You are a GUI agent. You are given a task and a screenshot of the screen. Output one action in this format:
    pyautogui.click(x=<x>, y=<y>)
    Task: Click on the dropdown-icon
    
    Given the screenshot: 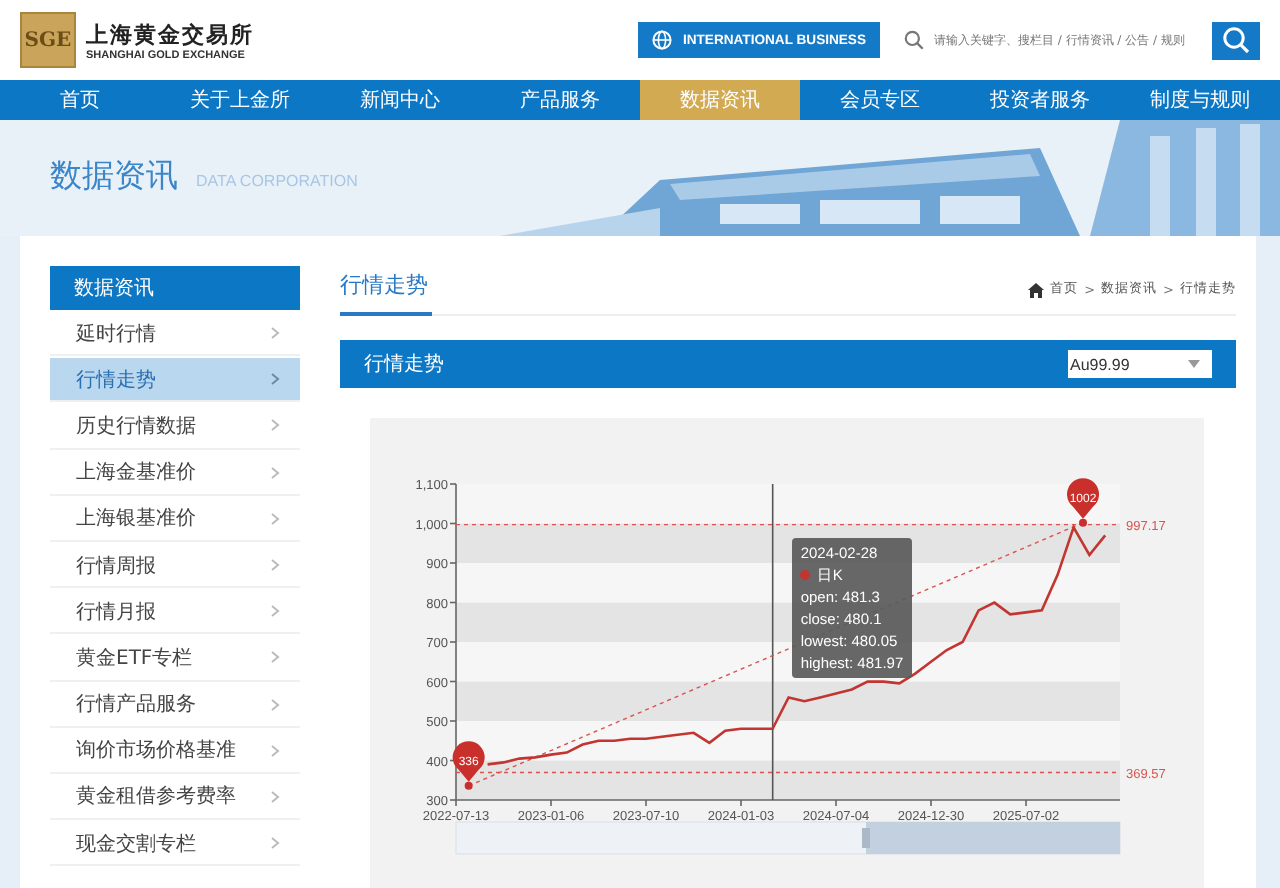 What is the action you would take?
    pyautogui.click(x=1194, y=364)
    